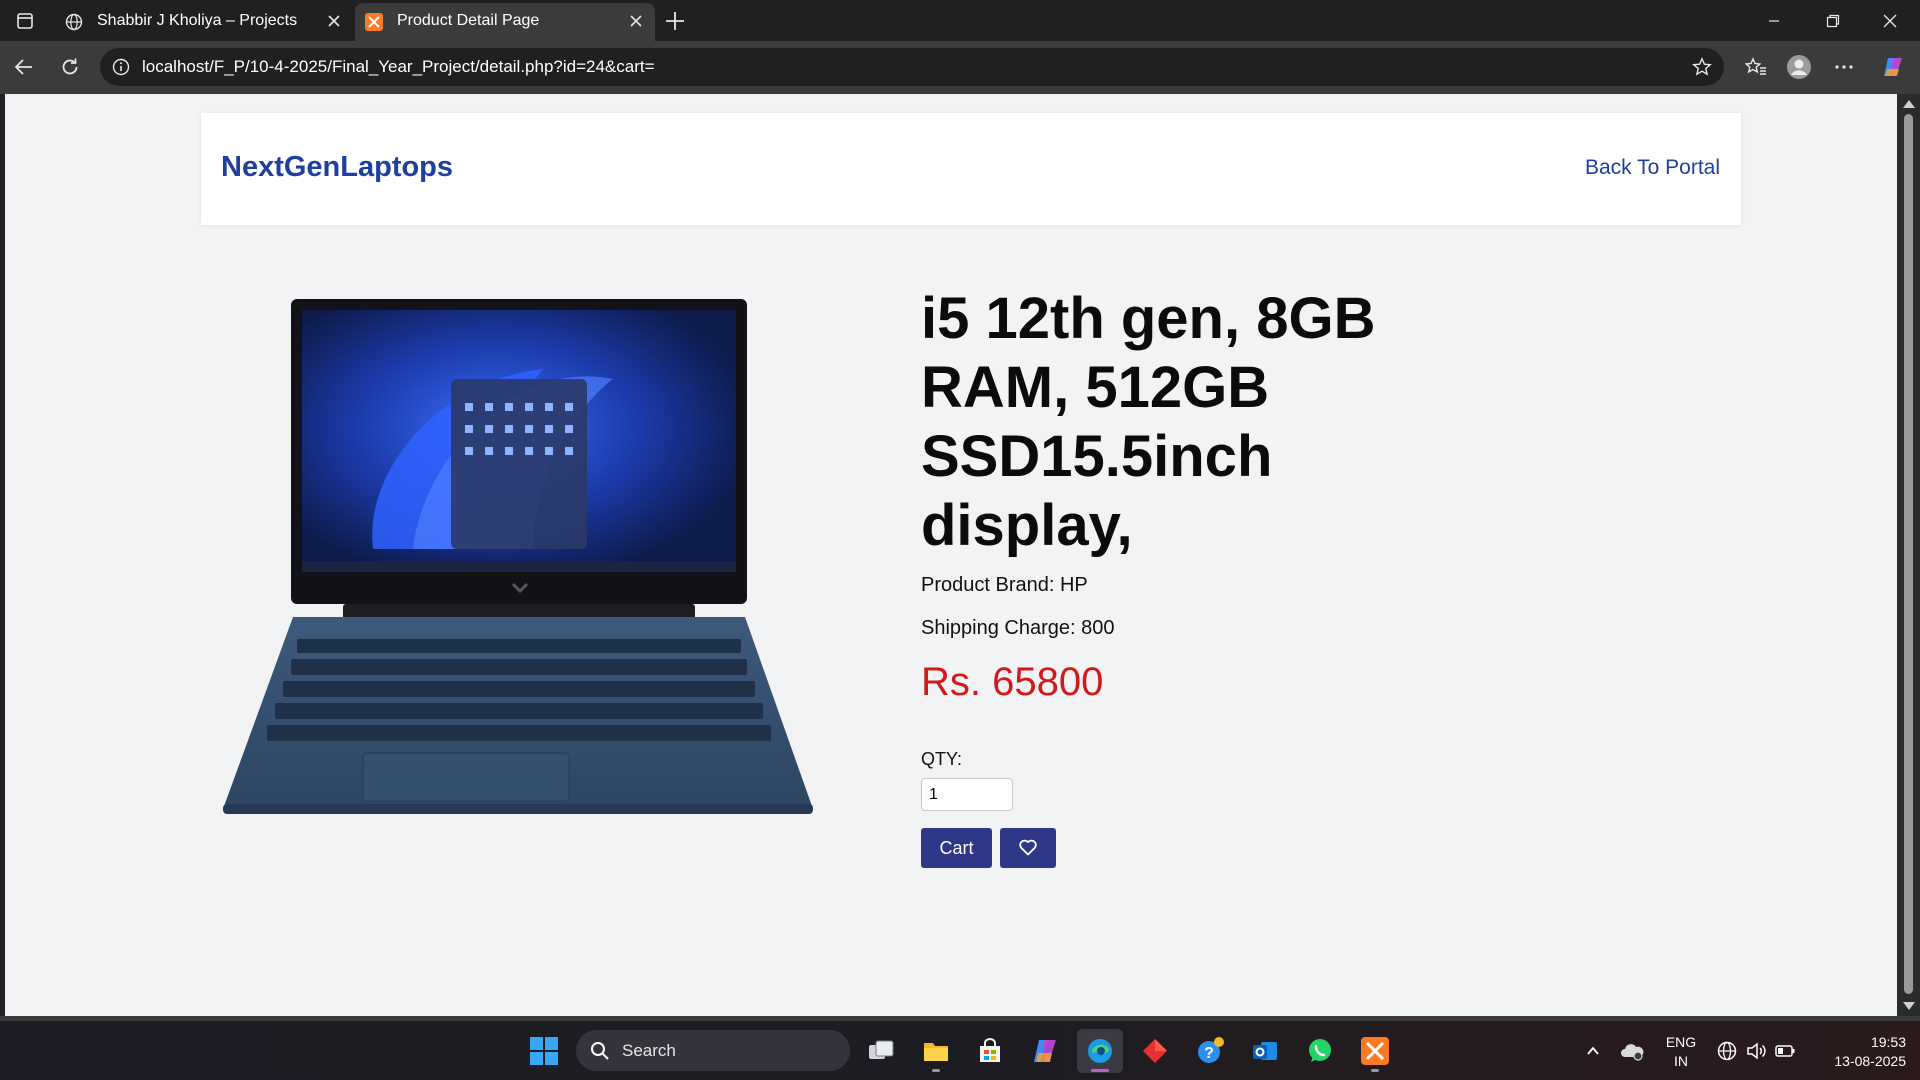 Image resolution: width=1920 pixels, height=1080 pixels. I want to click on tab-actions-icon, so click(25, 21).